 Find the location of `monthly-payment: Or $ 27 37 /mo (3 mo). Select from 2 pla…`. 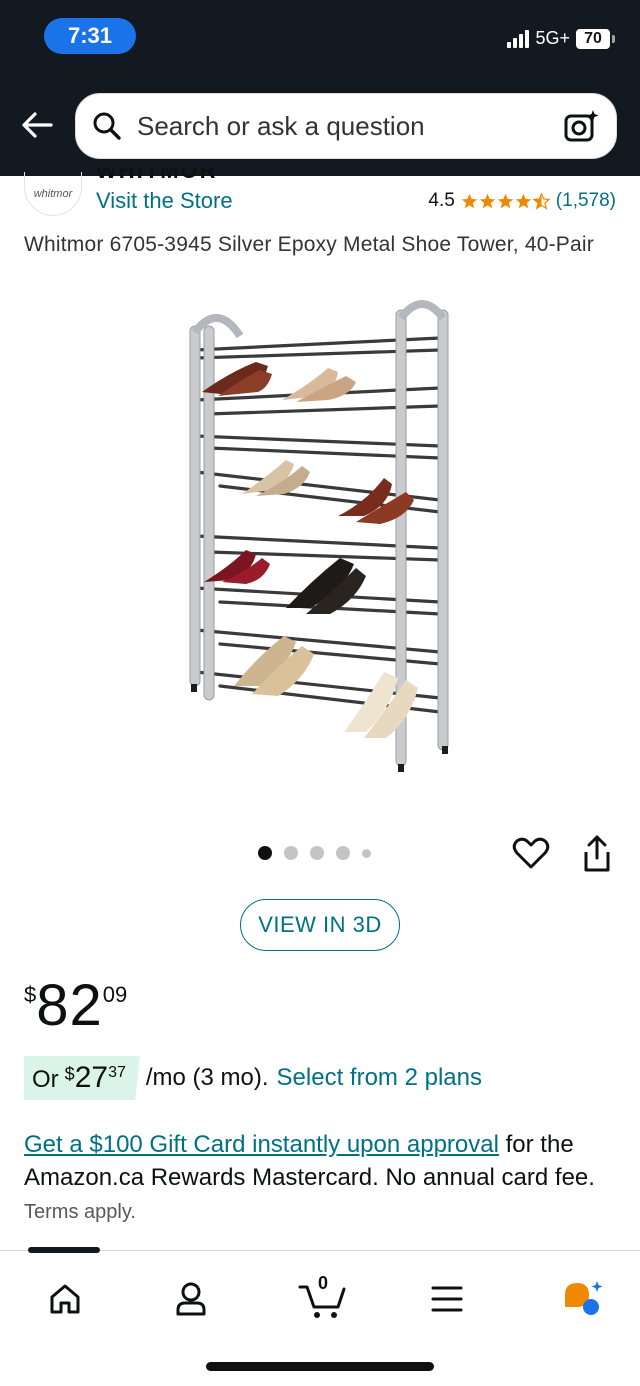

monthly-payment: Or $ 27 37 /mo (3 mo). Select from 2 pla… is located at coordinates (253, 1078).